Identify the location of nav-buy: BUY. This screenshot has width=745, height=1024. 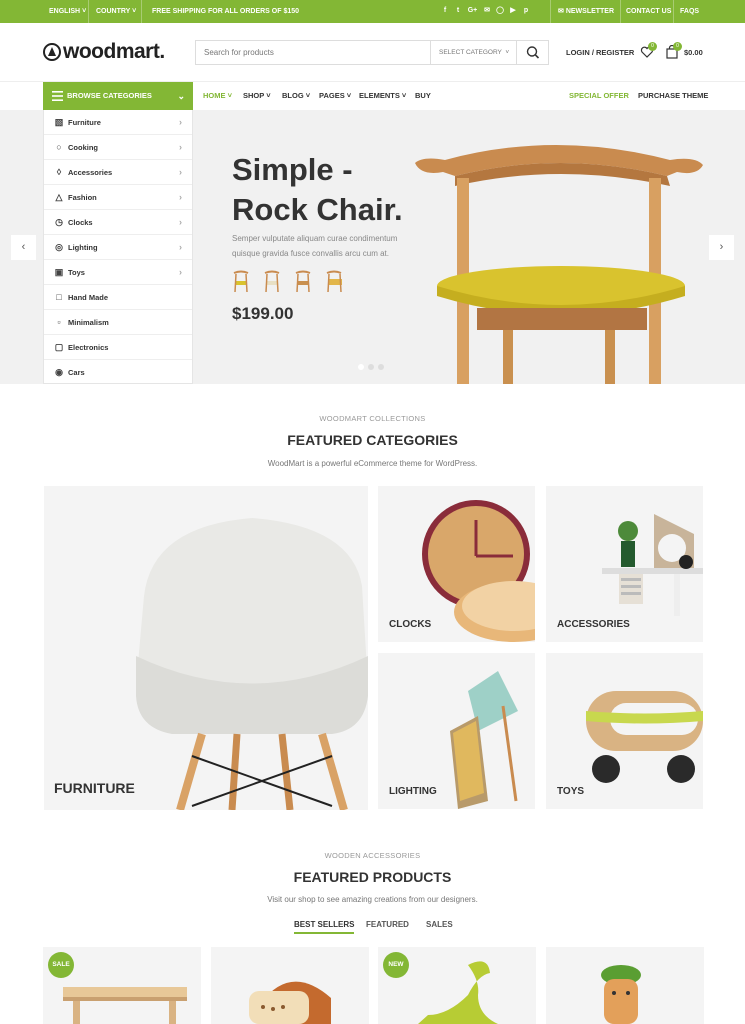
(423, 96).